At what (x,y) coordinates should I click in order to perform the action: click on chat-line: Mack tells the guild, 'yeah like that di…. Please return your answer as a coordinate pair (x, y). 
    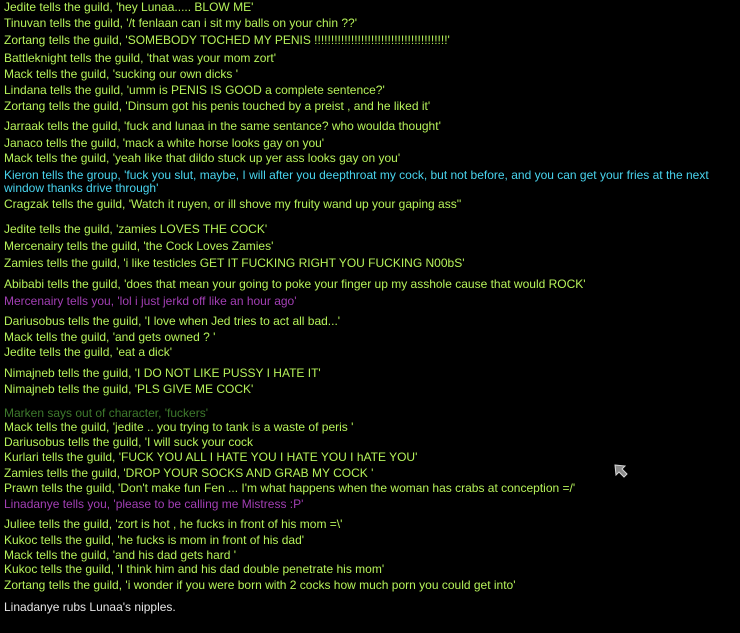
    Looking at the image, I should click on (202, 158).